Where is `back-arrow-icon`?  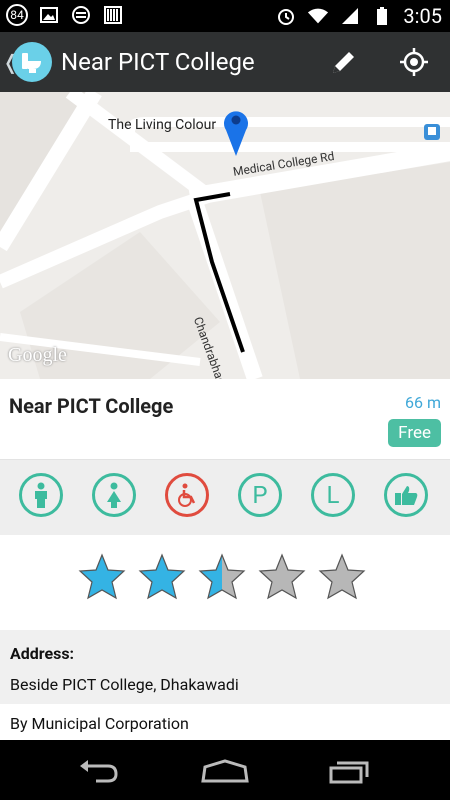
back-arrow-icon is located at coordinates (99, 771).